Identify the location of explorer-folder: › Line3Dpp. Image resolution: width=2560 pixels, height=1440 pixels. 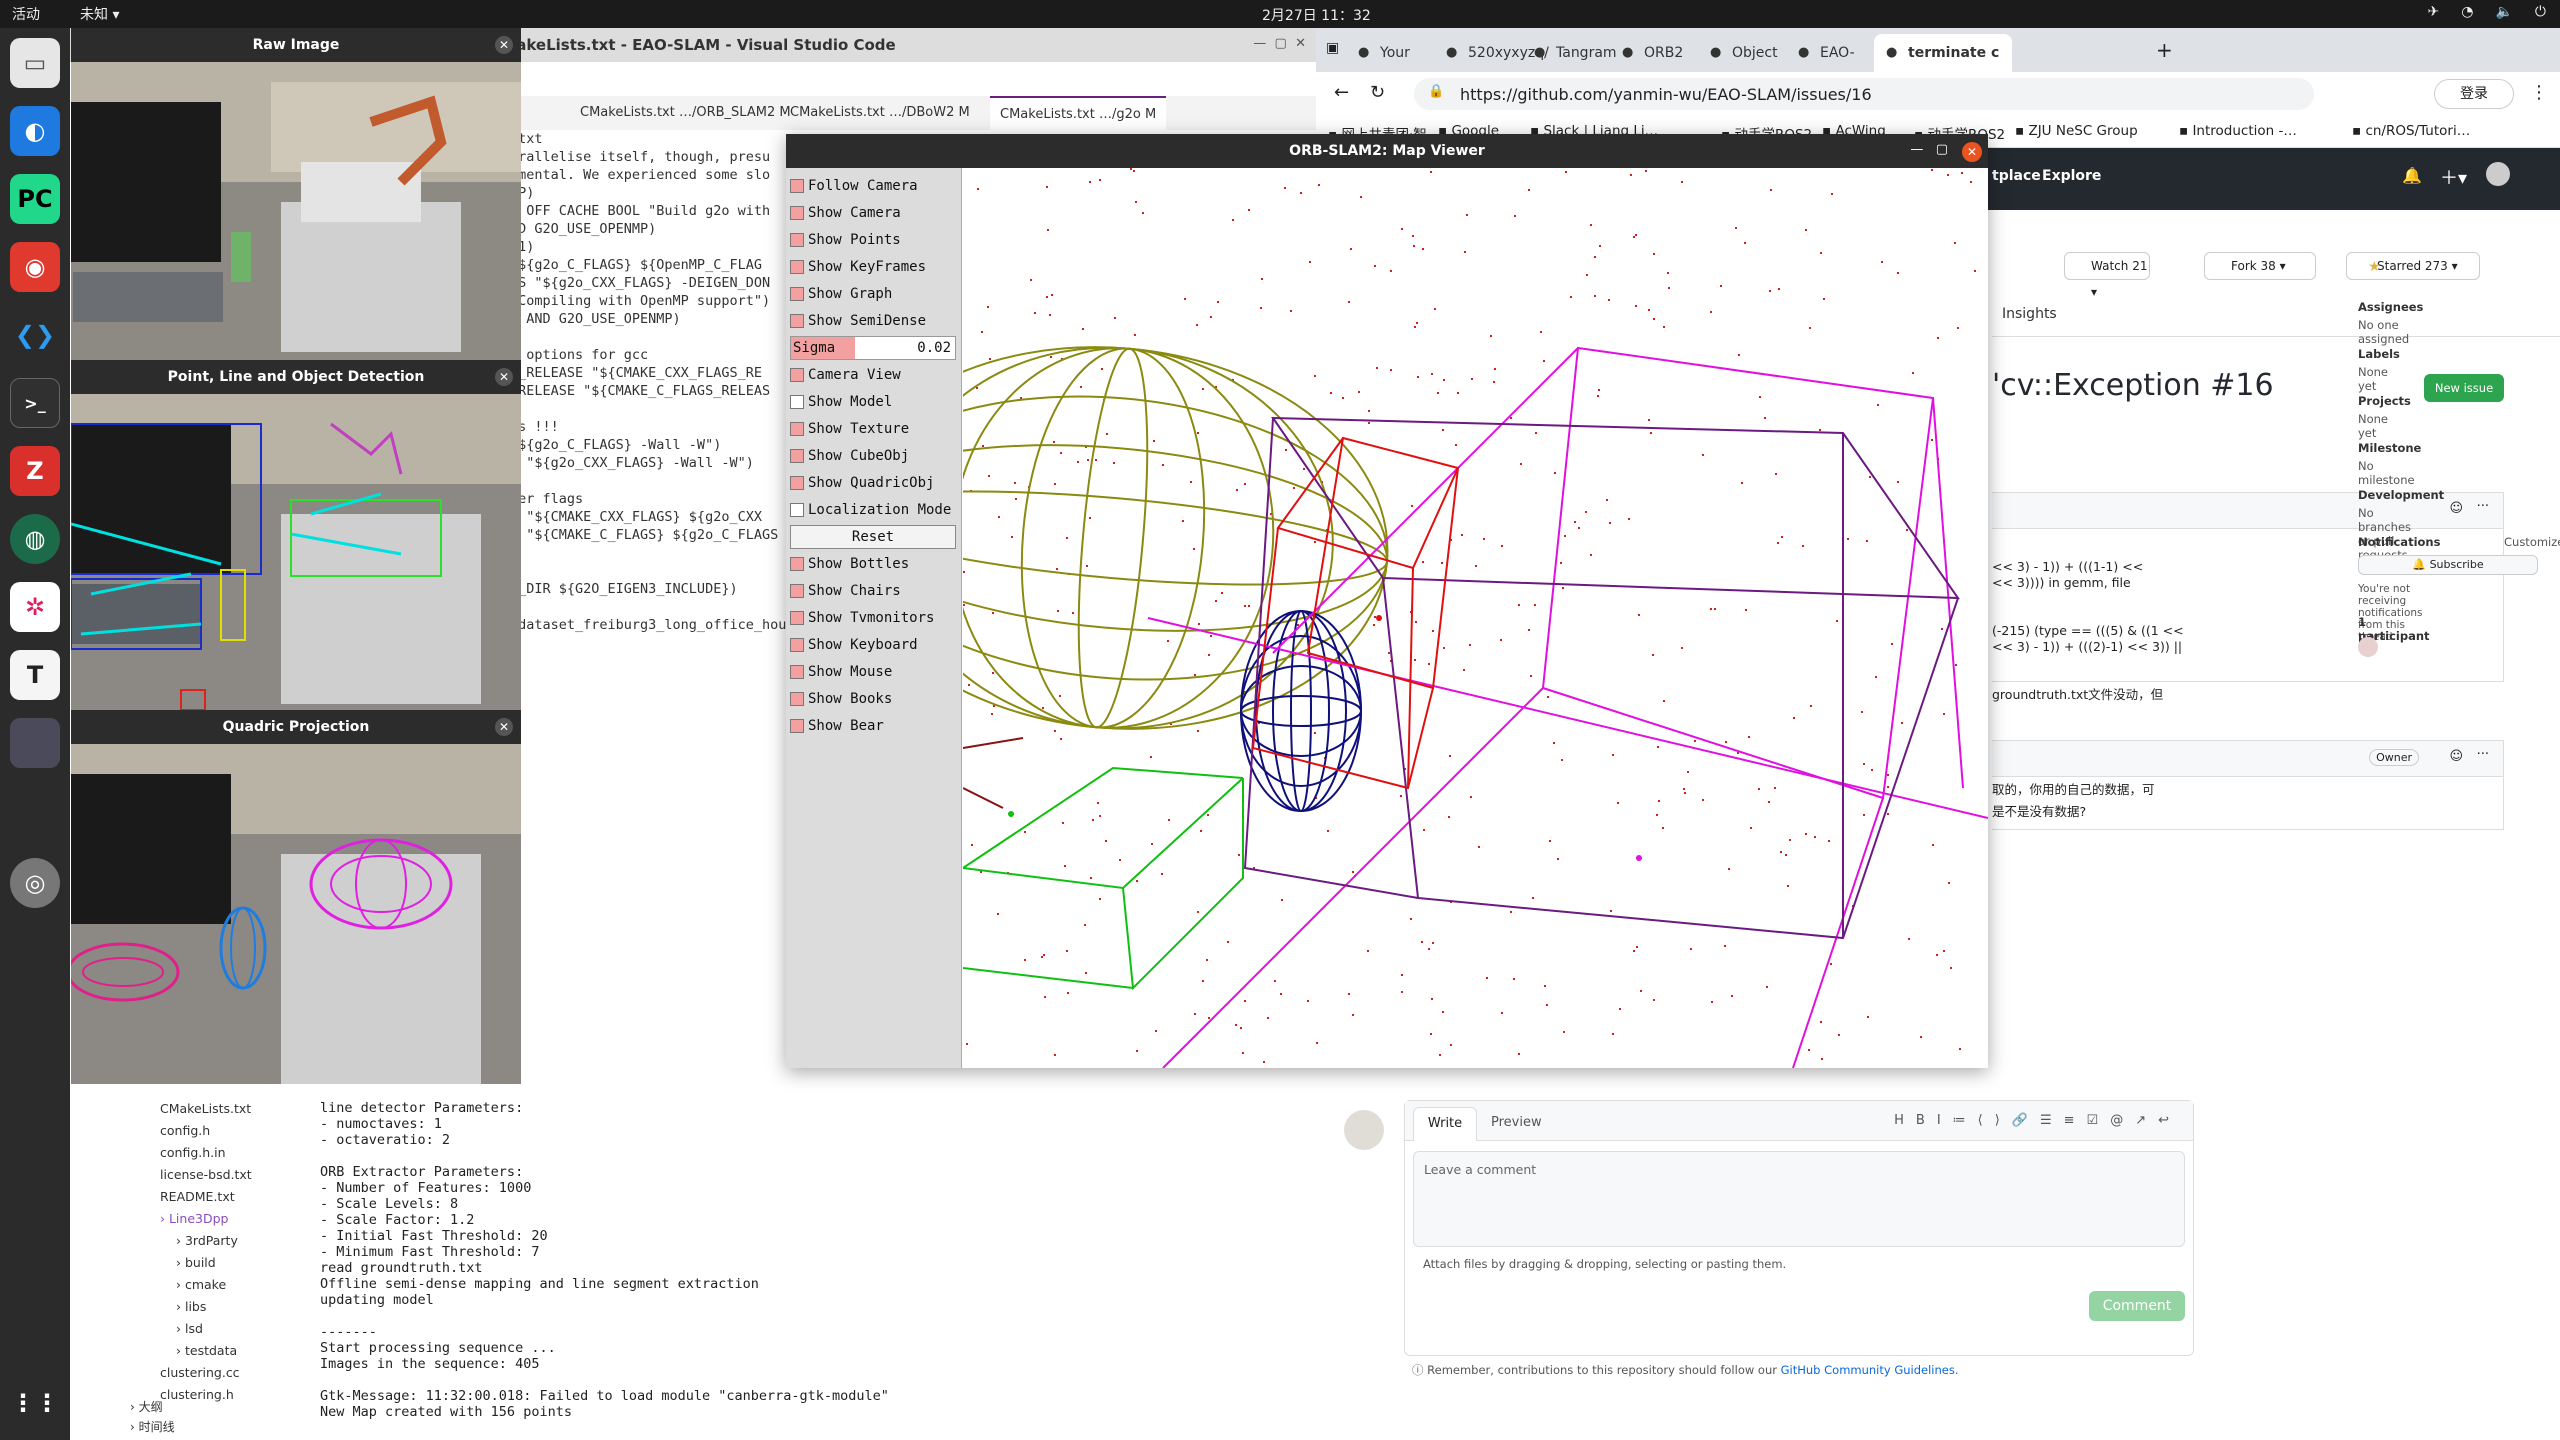
(230, 1219).